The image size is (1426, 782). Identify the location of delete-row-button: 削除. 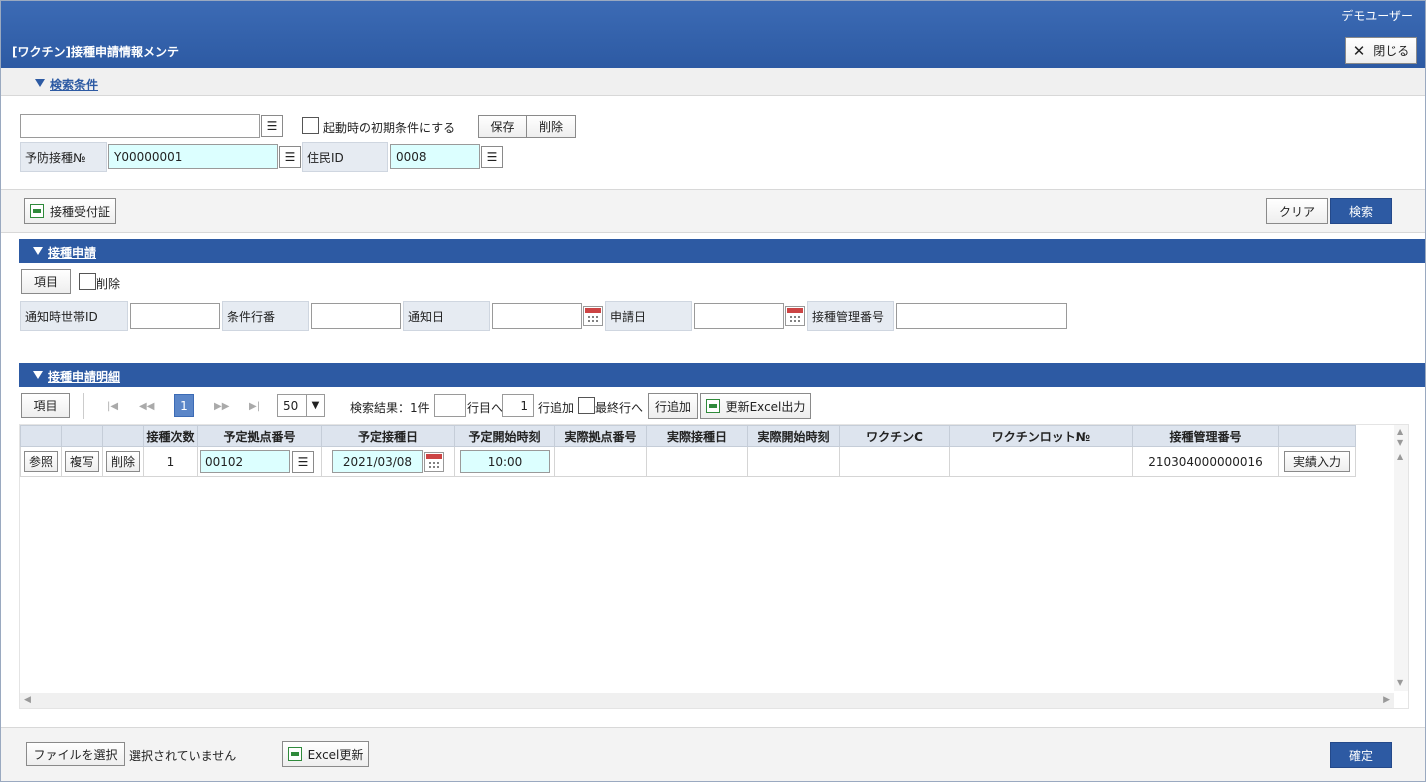
(122, 461).